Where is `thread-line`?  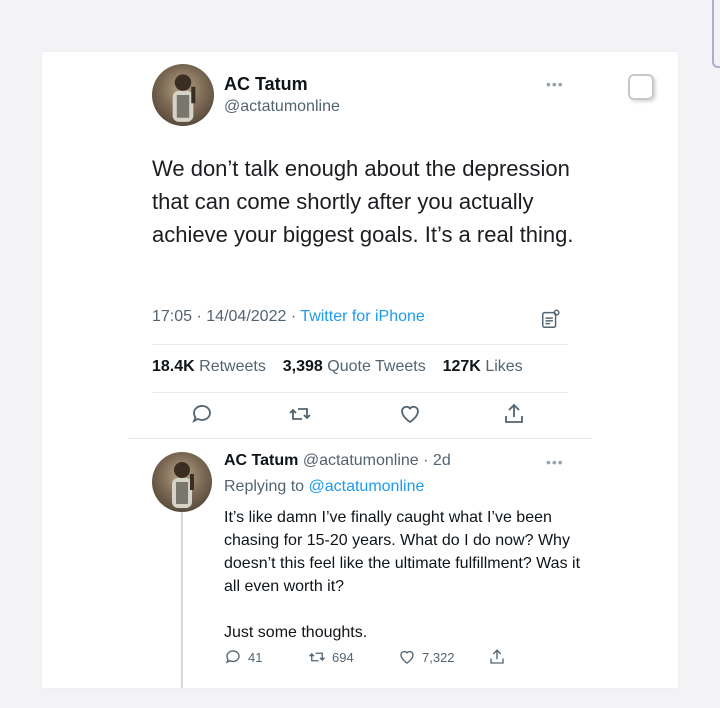
thread-line is located at coordinates (182, 586).